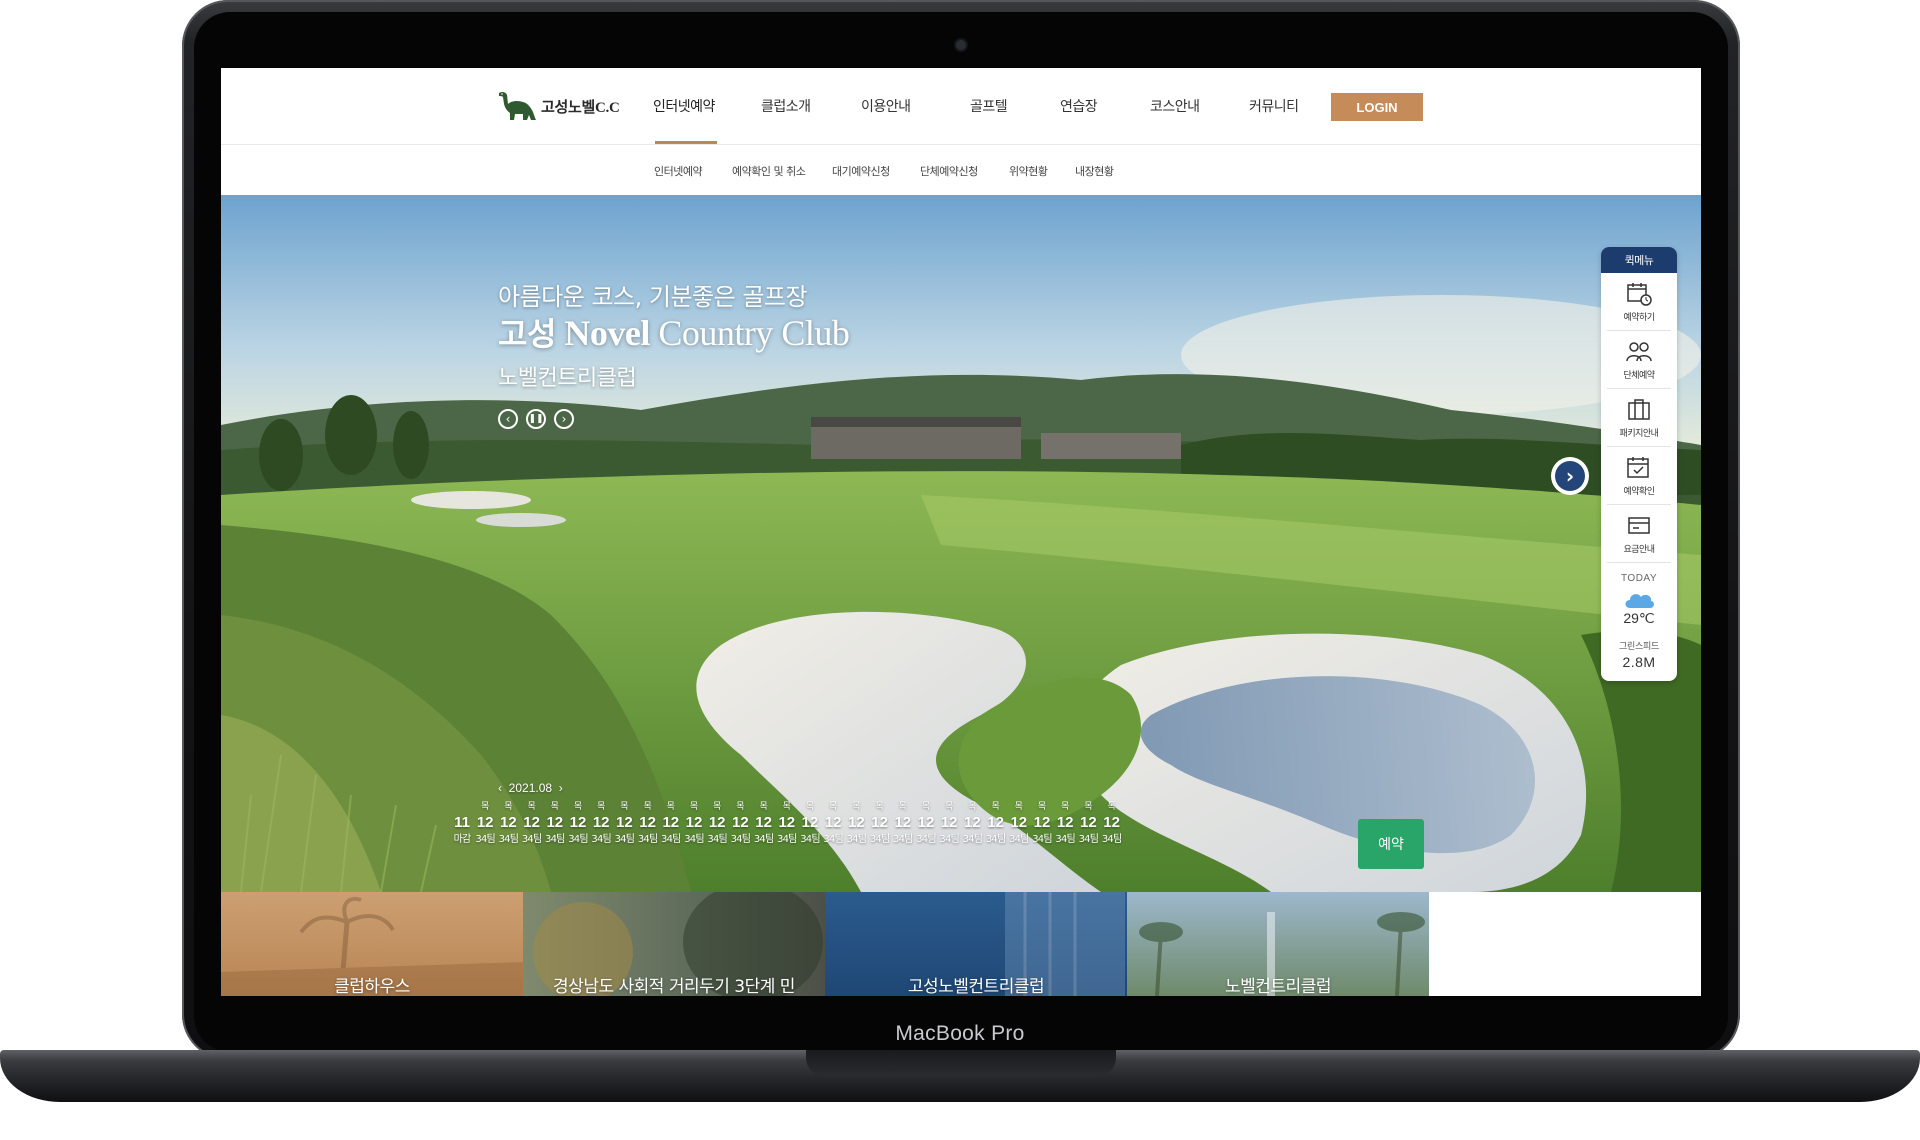 The width and height of the screenshot is (1920, 1140). I want to click on card-goseong-novel: 고성노벨컨트리클럽, so click(976, 944).